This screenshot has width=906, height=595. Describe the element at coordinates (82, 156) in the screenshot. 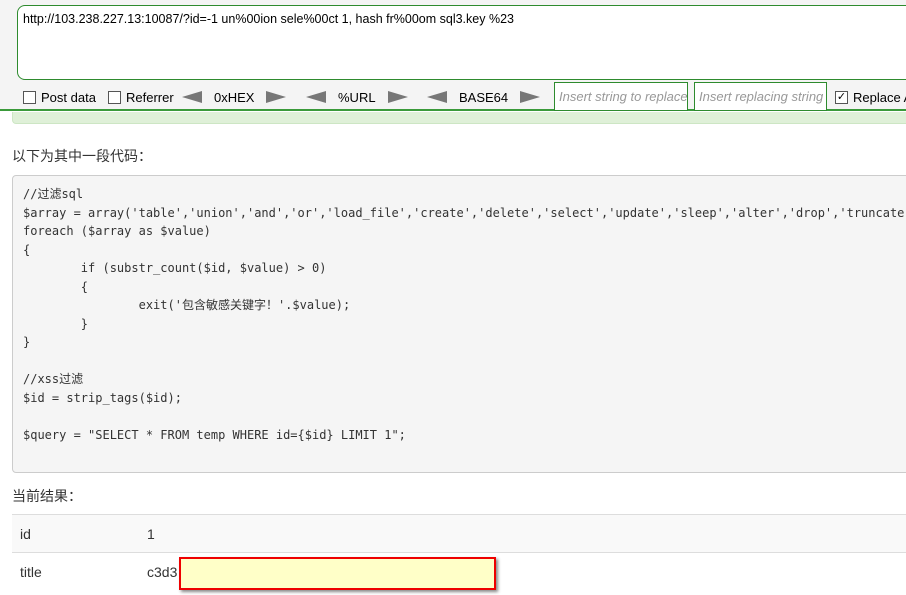

I see `code-heading: 以下为其中一段代码：` at that location.